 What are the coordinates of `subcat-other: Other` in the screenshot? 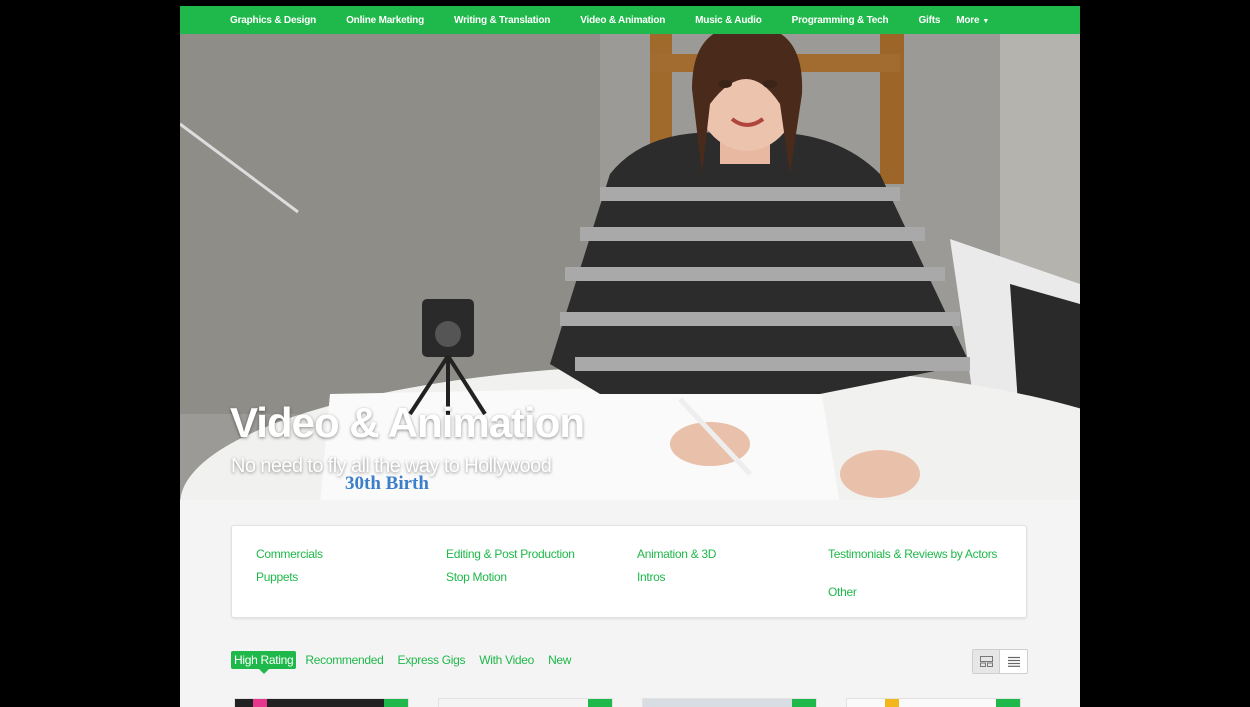 It's located at (842, 592).